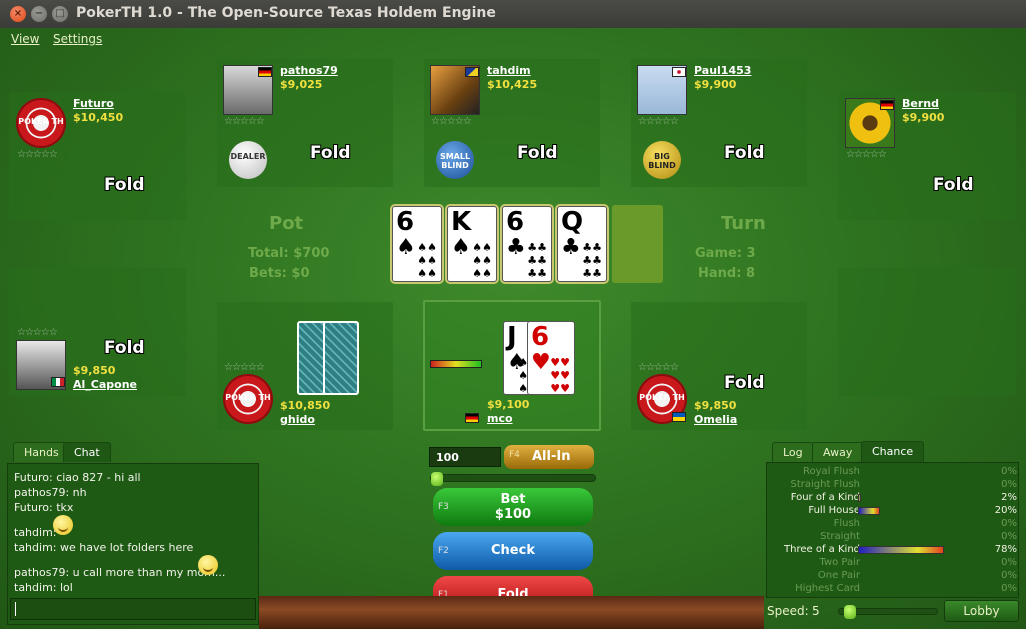 This screenshot has width=1026, height=629. What do you see at coordinates (461, 222) in the screenshot?
I see `card-rank: K` at bounding box center [461, 222].